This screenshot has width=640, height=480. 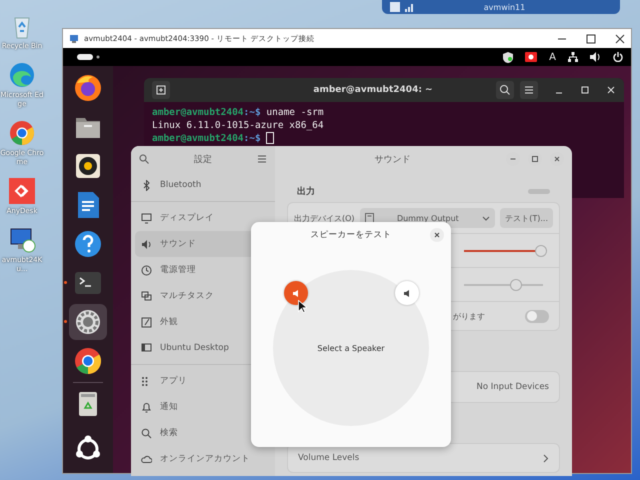 What do you see at coordinates (203, 218) in the screenshot?
I see `sidebar-item: ディスプレイ` at bounding box center [203, 218].